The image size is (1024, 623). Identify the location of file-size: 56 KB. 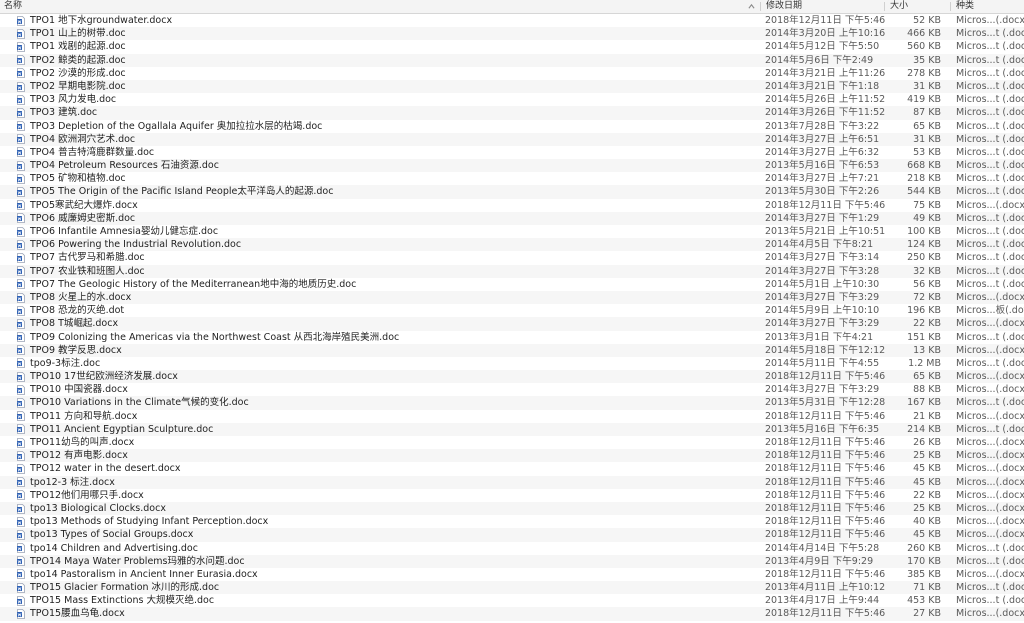
(927, 284).